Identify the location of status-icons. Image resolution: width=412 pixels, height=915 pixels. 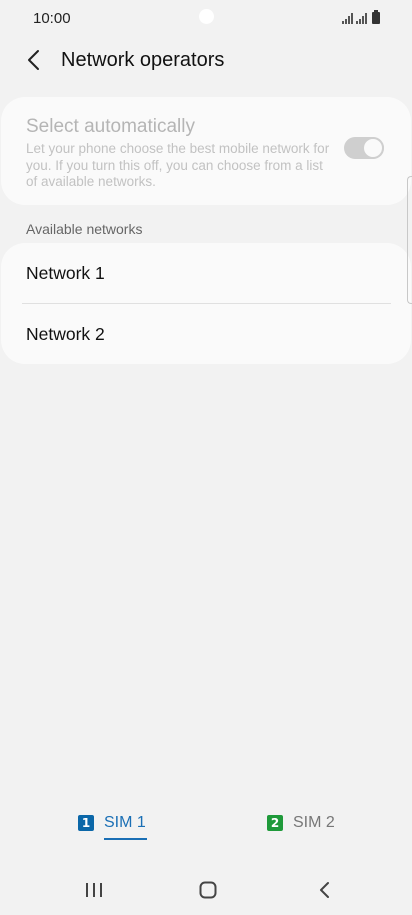
(361, 17).